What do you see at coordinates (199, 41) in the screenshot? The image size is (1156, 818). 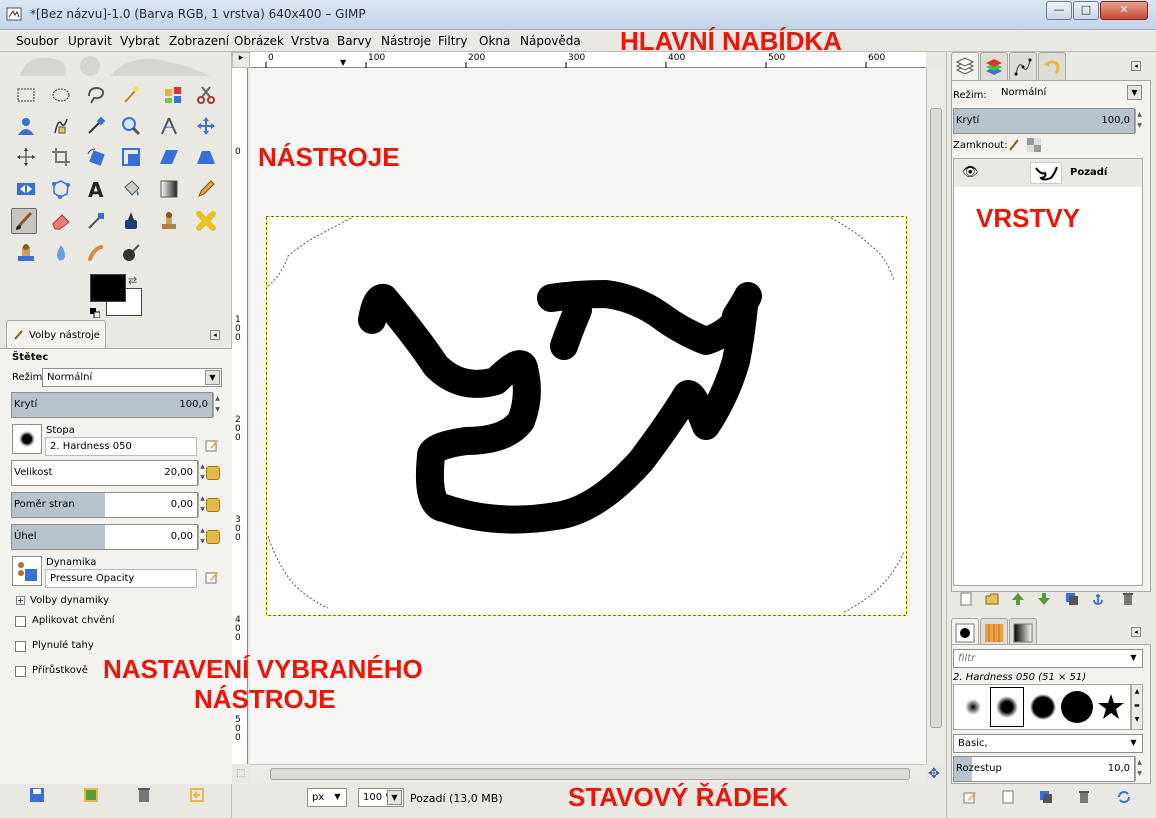 I see `menu-view: Zobrazení` at bounding box center [199, 41].